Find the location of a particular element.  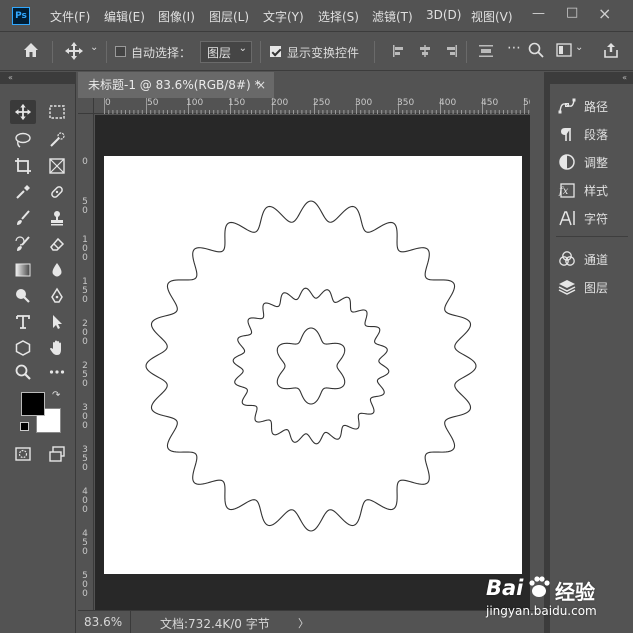

ruler-label: 300 is located at coordinates (364, 103).